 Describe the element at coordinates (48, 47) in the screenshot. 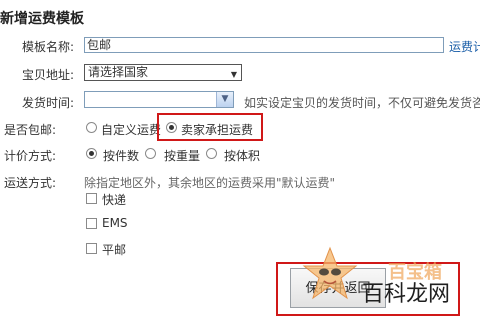

I see `template-name-label: 模板名称:` at that location.